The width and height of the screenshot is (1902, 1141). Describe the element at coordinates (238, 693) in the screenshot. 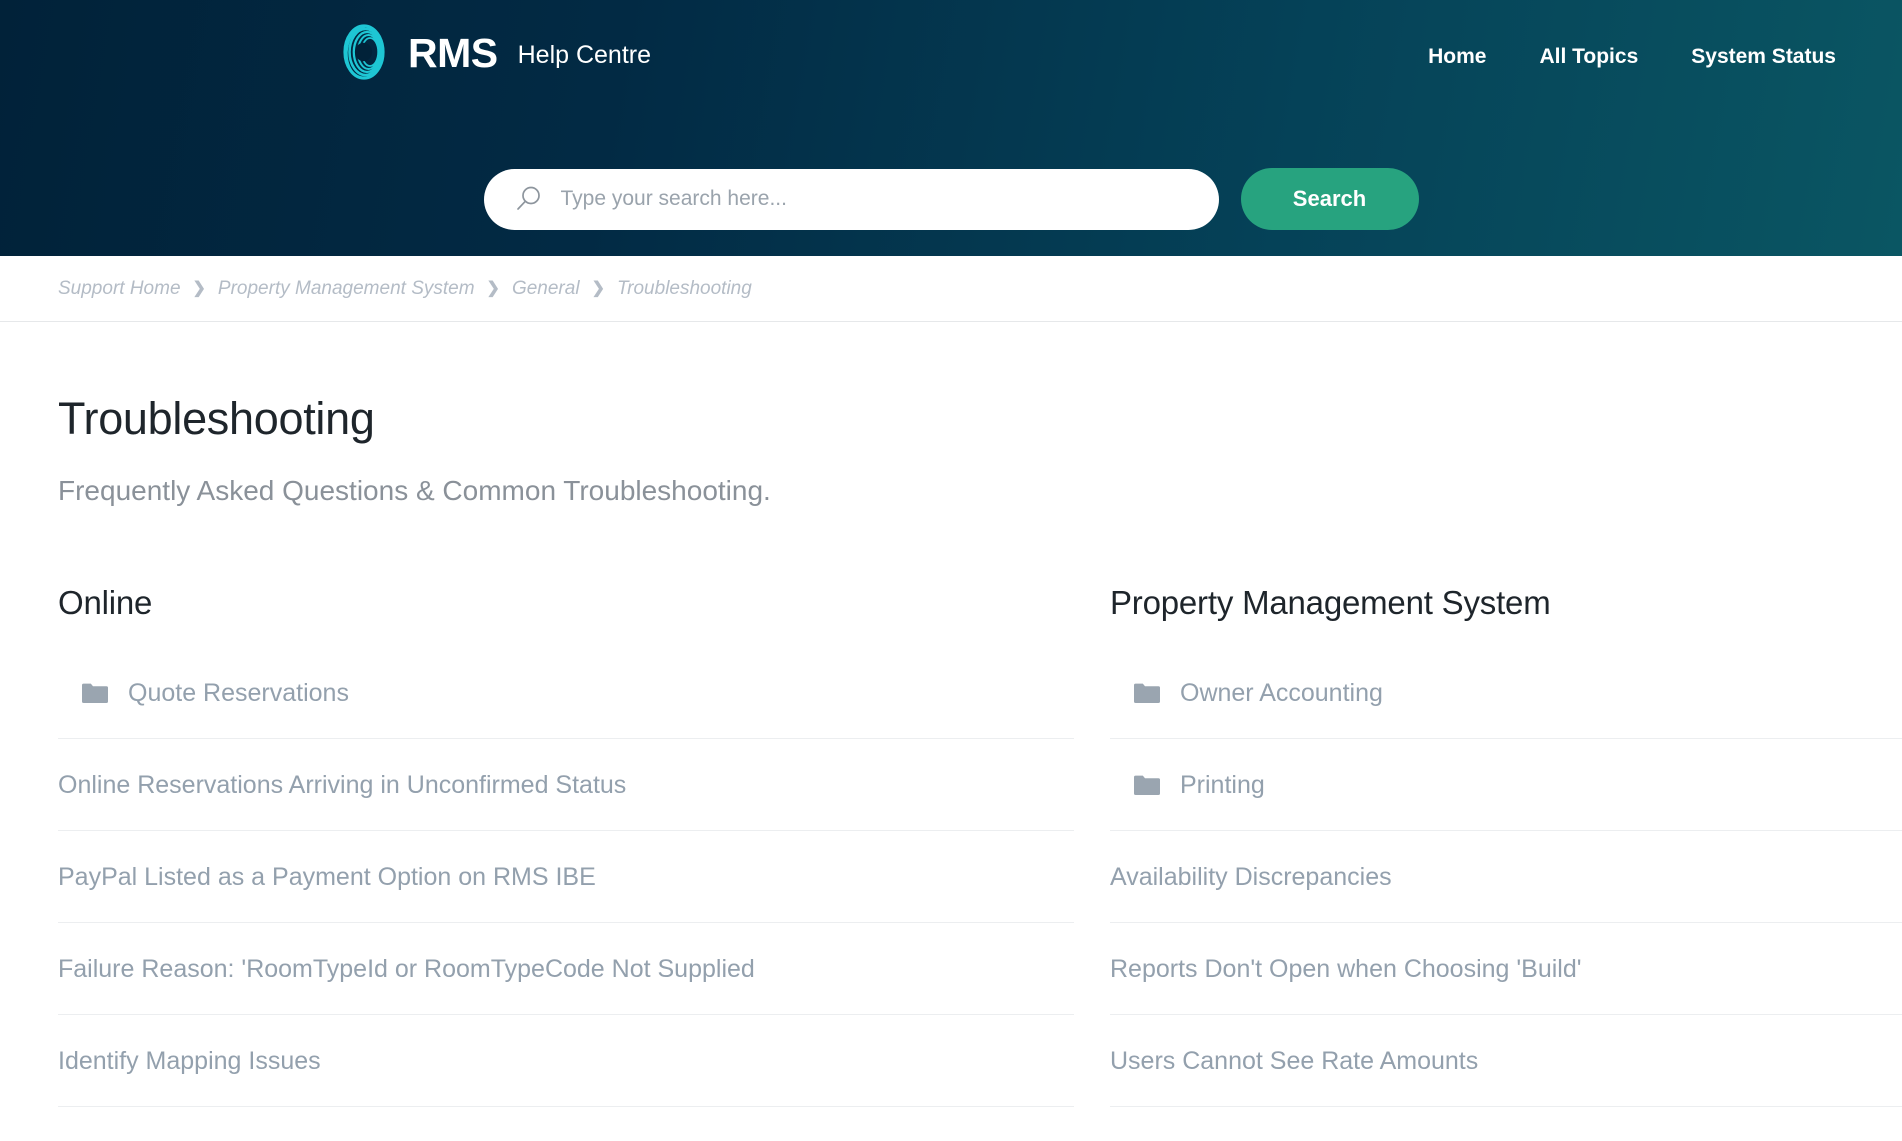

I see `entry-label: Quote Reservations` at that location.